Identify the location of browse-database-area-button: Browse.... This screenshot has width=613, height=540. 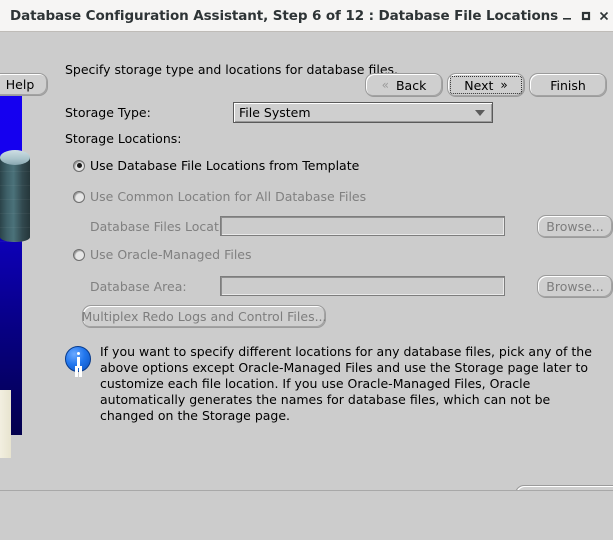
(575, 286).